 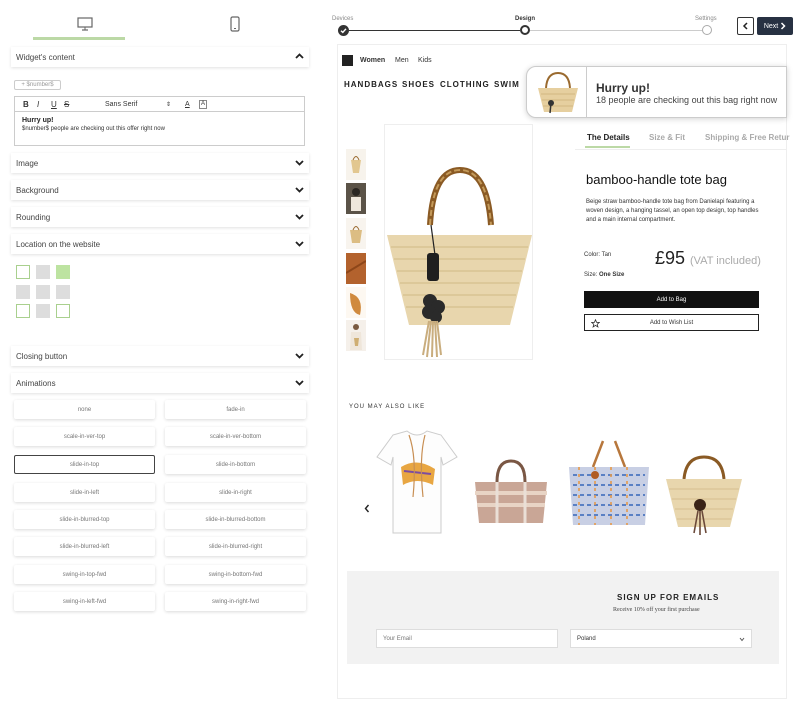 What do you see at coordinates (458, 242) in the screenshot?
I see `product-main-image` at bounding box center [458, 242].